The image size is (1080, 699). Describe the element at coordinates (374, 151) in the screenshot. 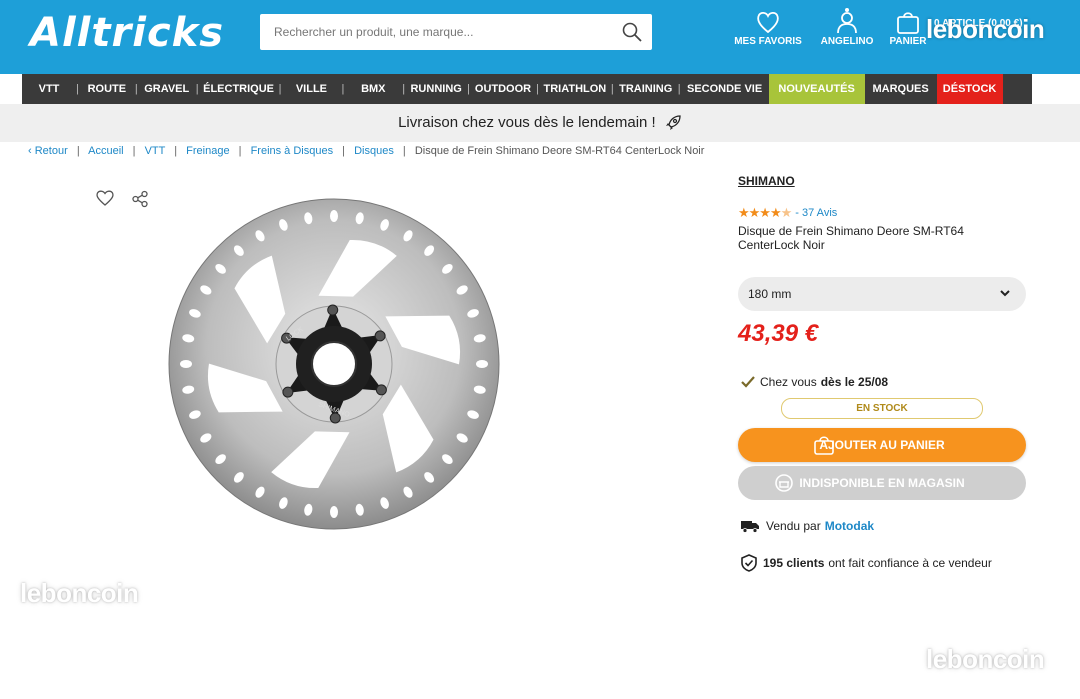

I see `breadcrumb-disques: Disques` at that location.